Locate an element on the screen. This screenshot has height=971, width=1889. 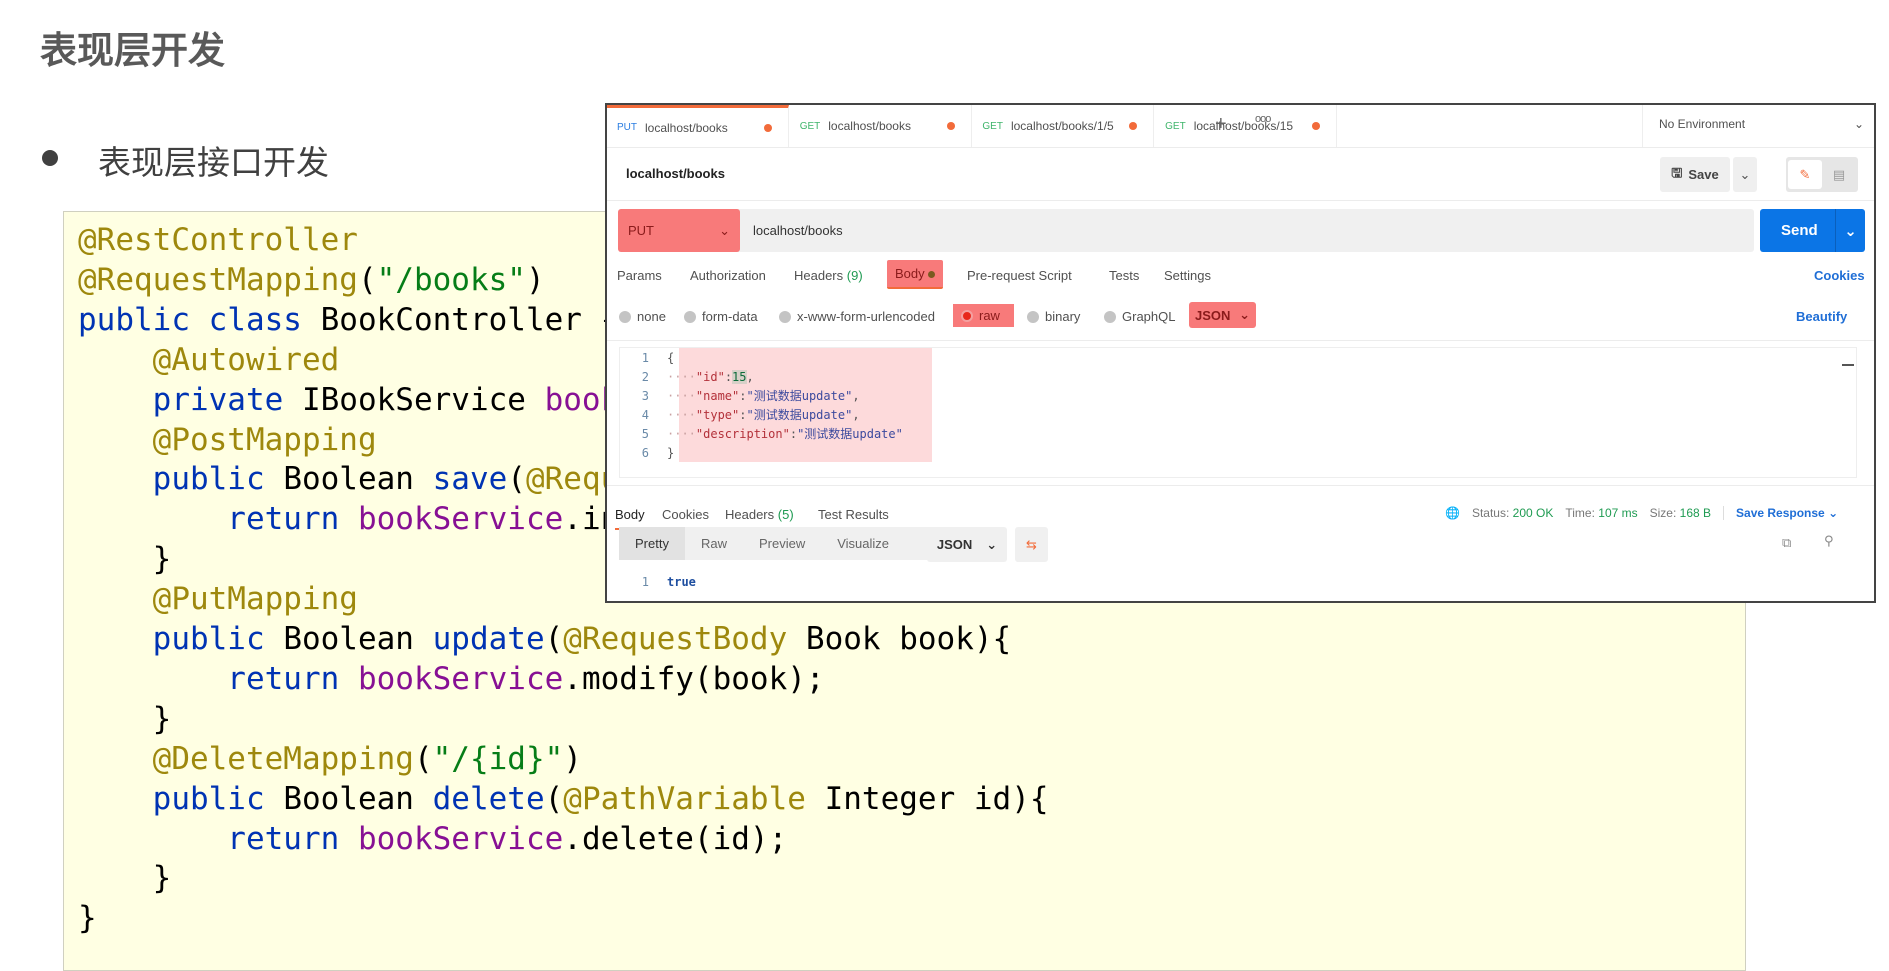
body-type-label: raw is located at coordinates (989, 315).